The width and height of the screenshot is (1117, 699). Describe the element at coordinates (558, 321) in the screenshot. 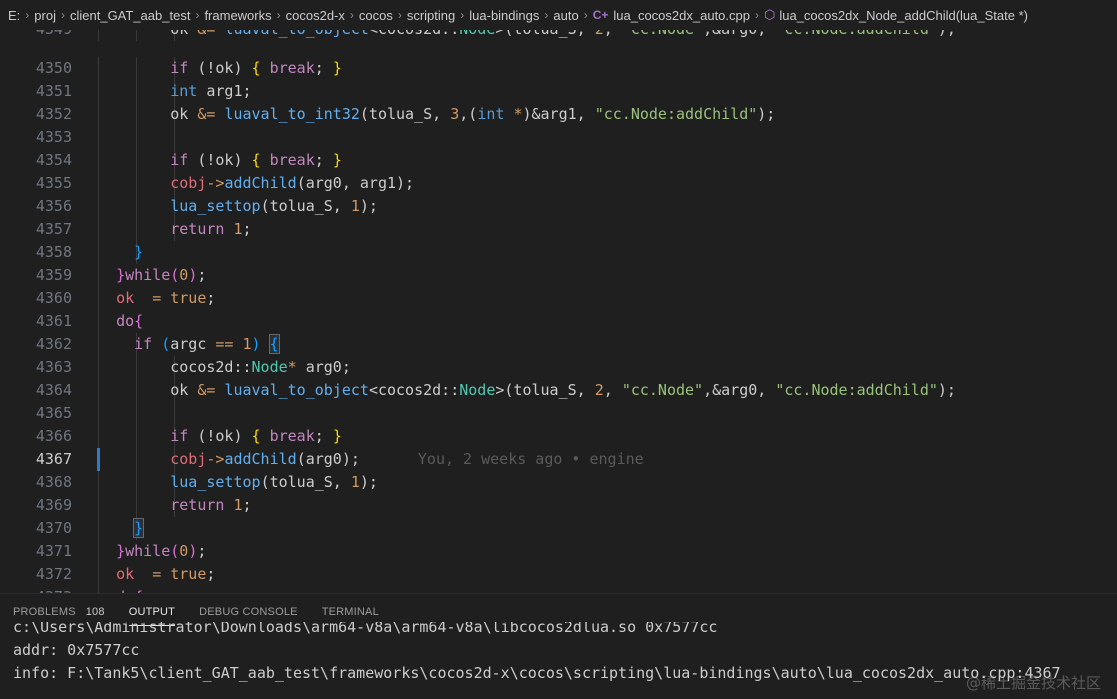

I see `code-line: 4361 do{` at that location.